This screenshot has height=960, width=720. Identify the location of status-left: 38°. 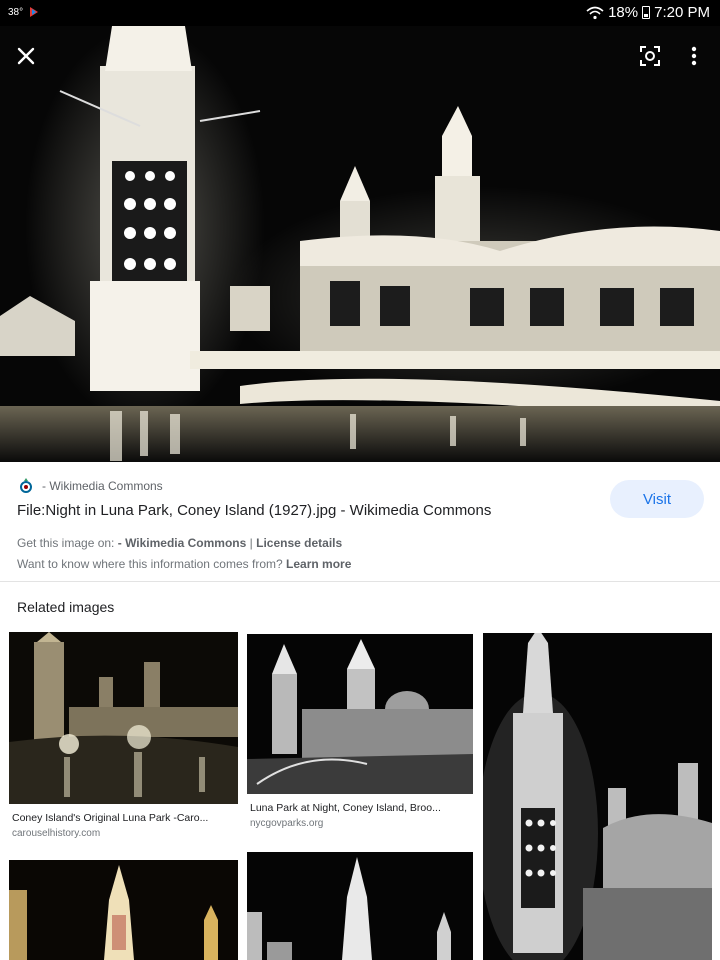
(24, 12).